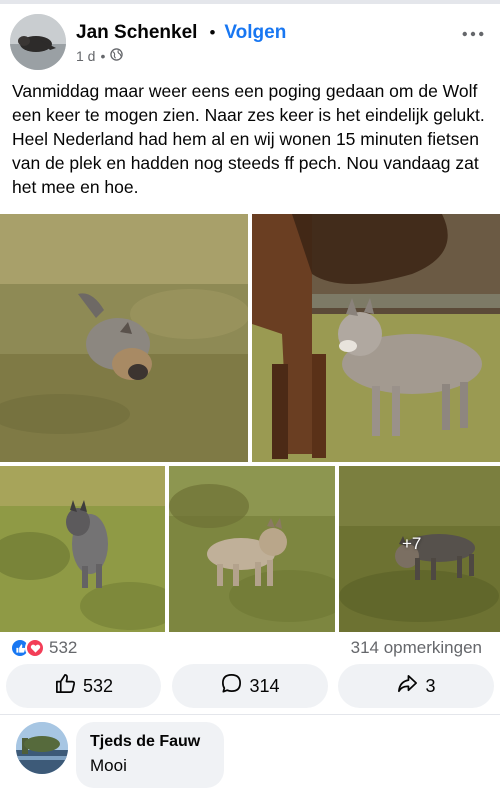 Image resolution: width=500 pixels, height=800 pixels. Describe the element at coordinates (473, 34) in the screenshot. I see `more-horizontal-icon` at that location.